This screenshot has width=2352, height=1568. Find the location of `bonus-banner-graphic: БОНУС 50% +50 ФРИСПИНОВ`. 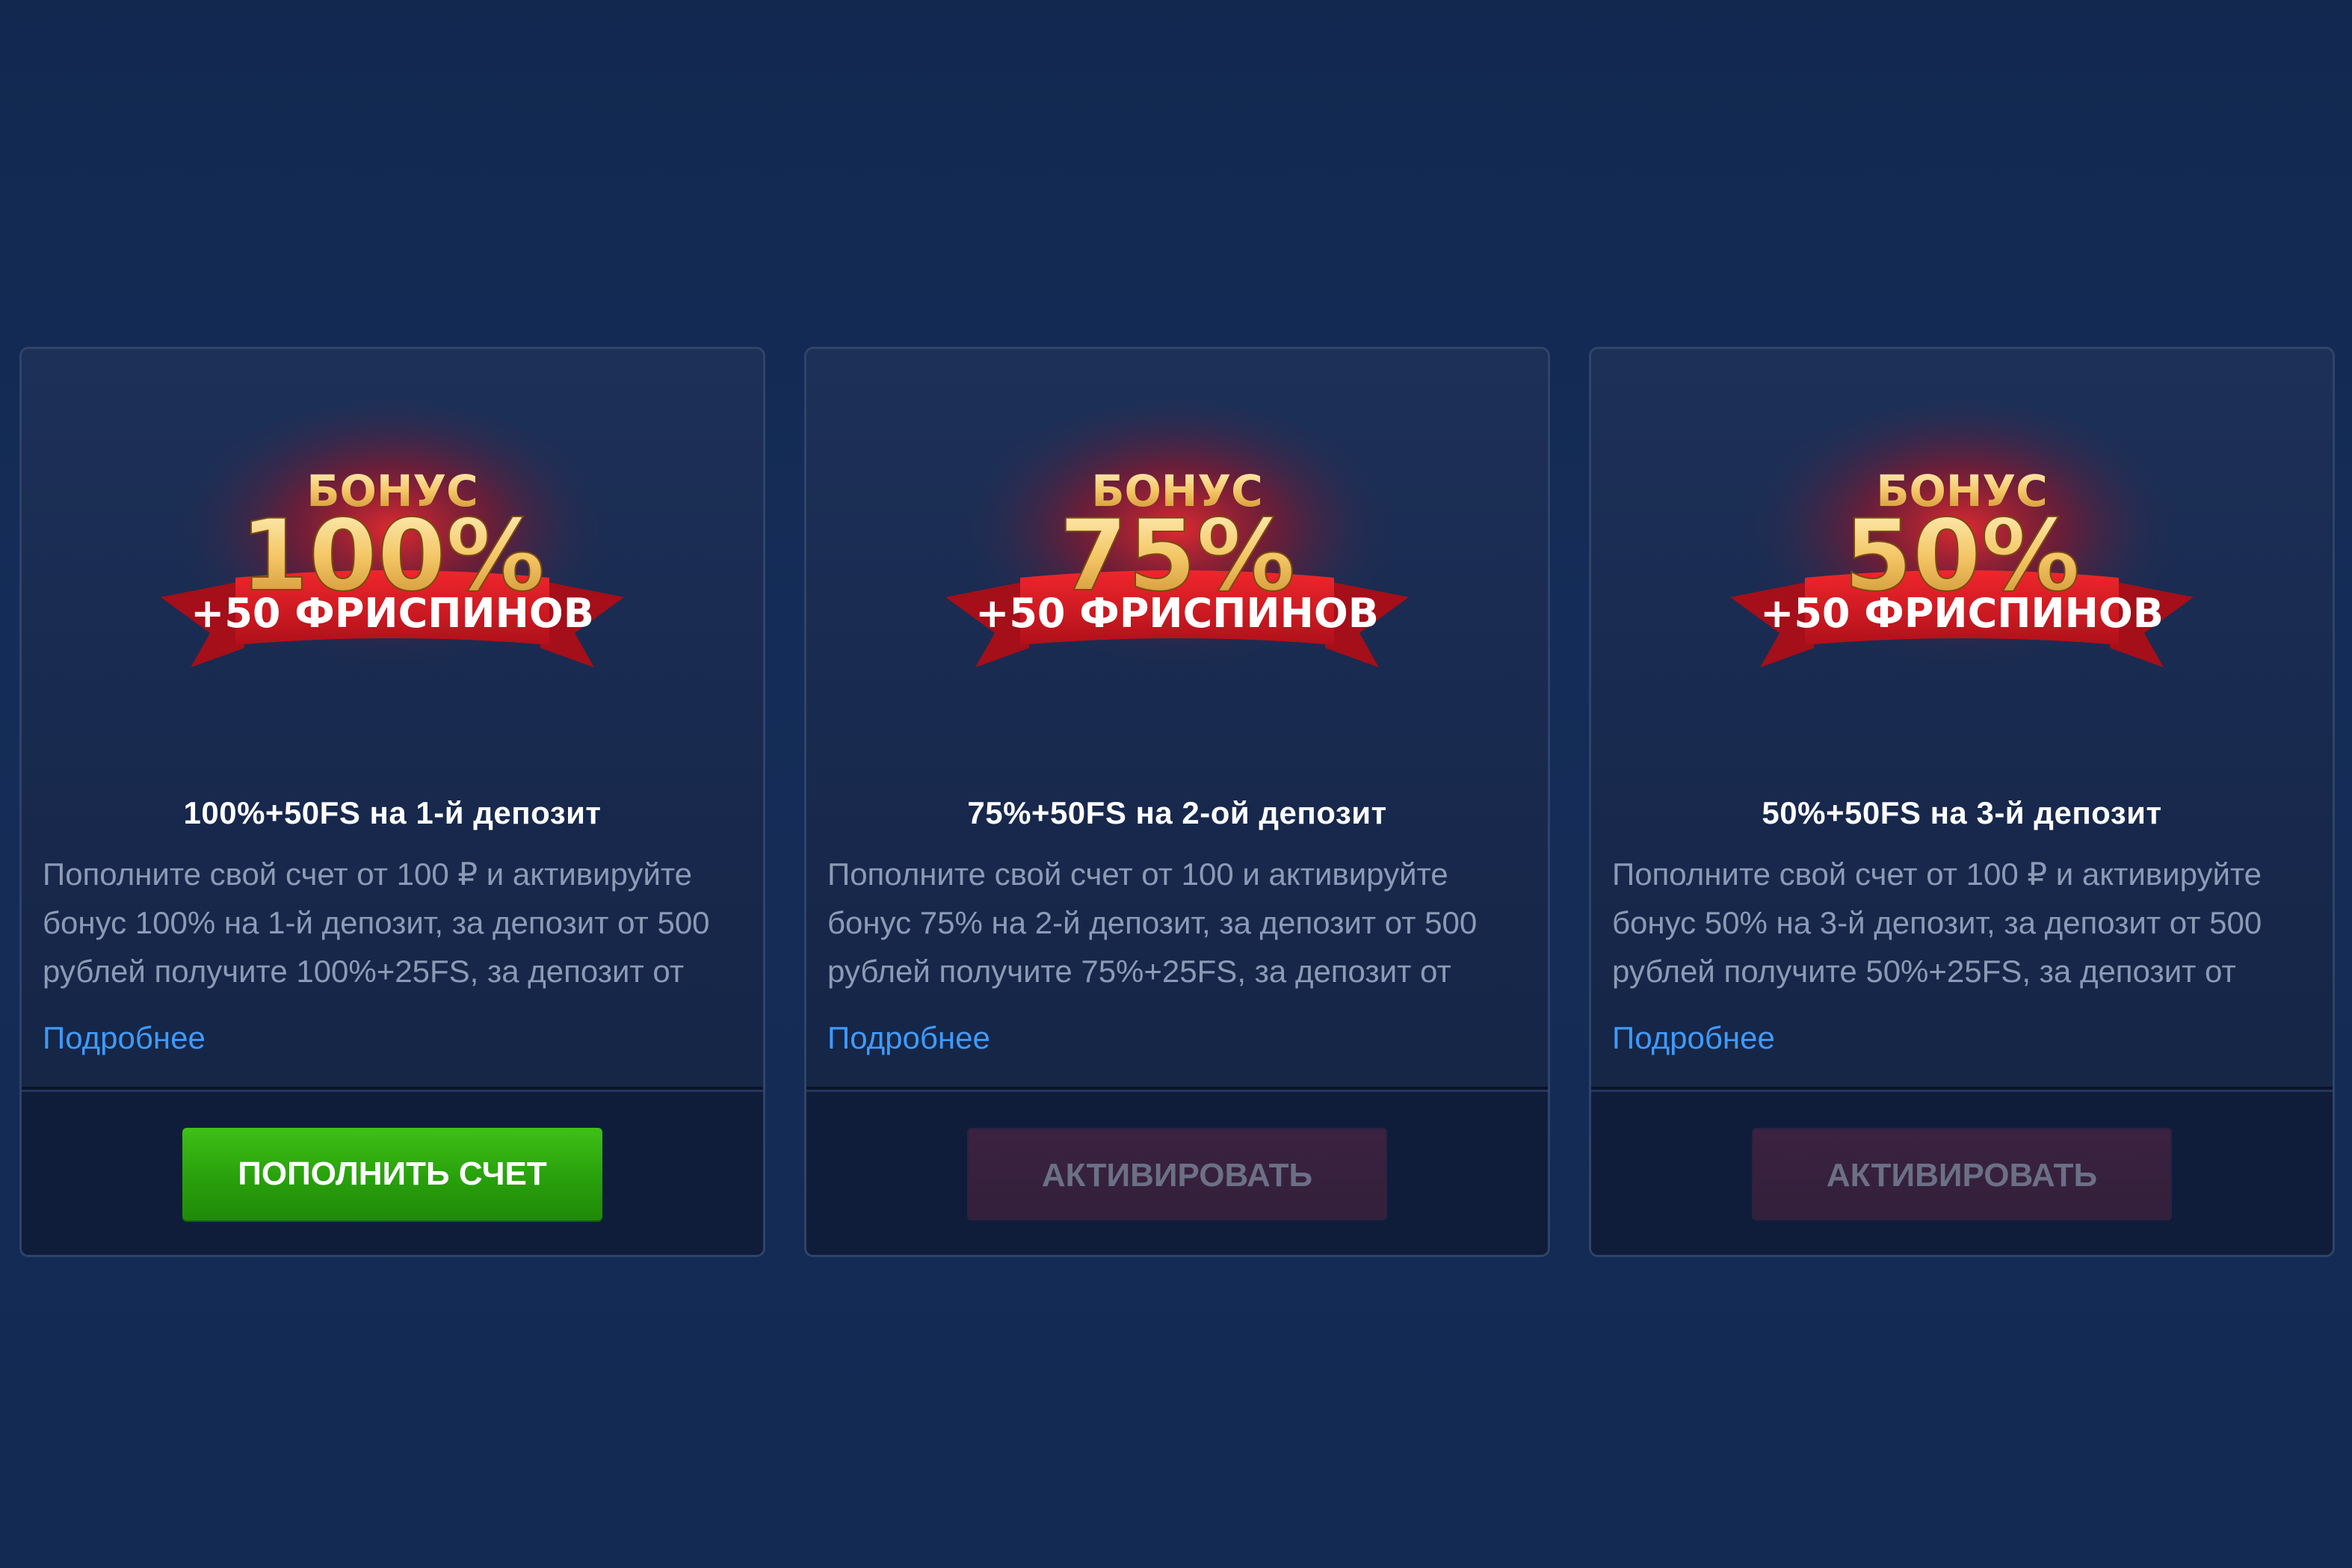

bonus-banner-graphic: БОНУС 50% +50 ФРИСПИНОВ is located at coordinates (1962, 543).